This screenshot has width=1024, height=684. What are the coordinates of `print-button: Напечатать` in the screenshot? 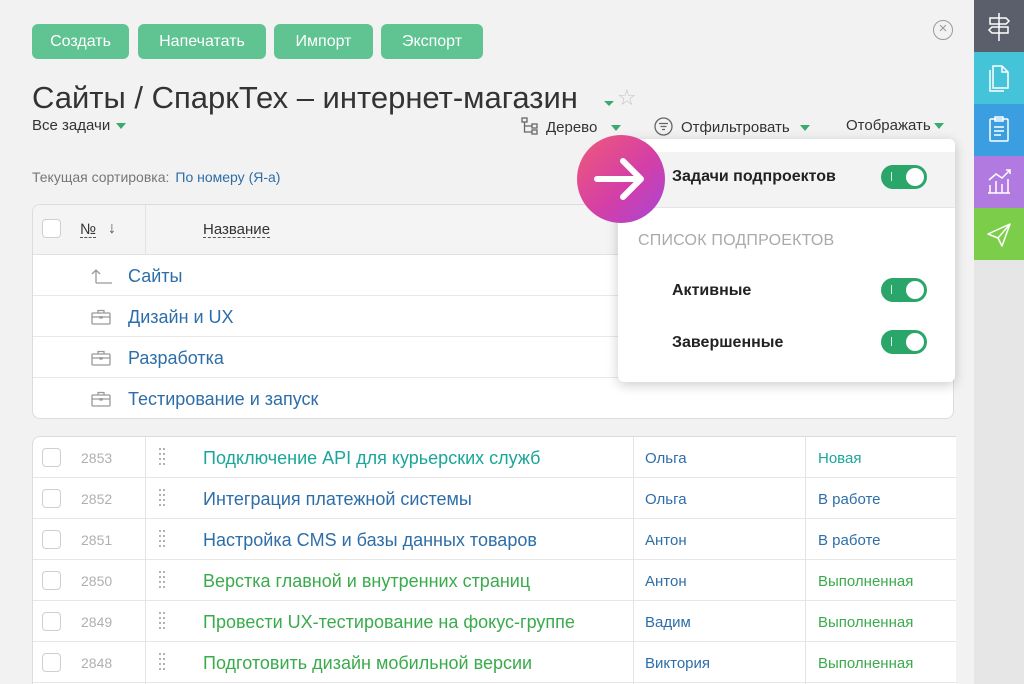 It's located at (202, 41).